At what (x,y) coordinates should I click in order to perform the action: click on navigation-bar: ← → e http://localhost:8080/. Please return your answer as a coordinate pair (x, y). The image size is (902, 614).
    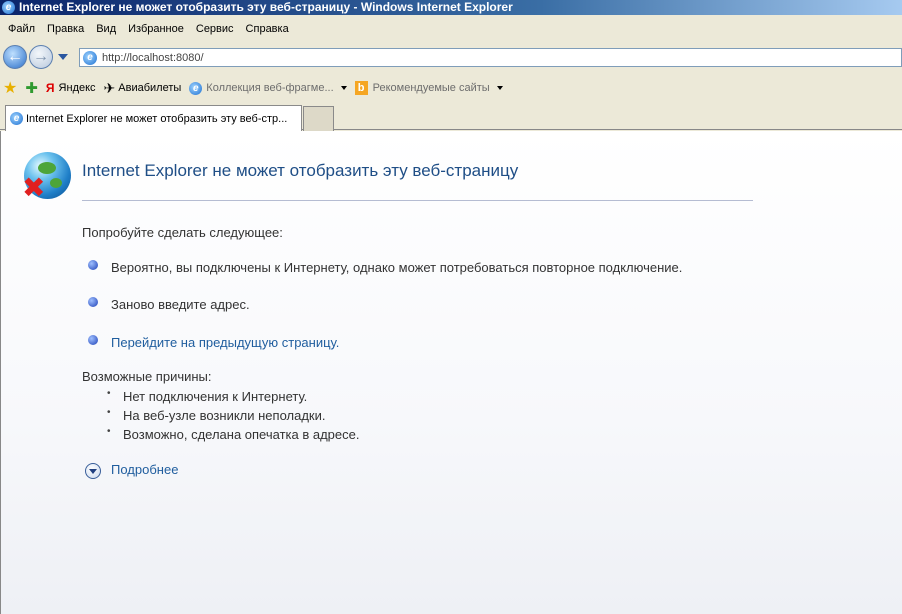
    Looking at the image, I should click on (451, 57).